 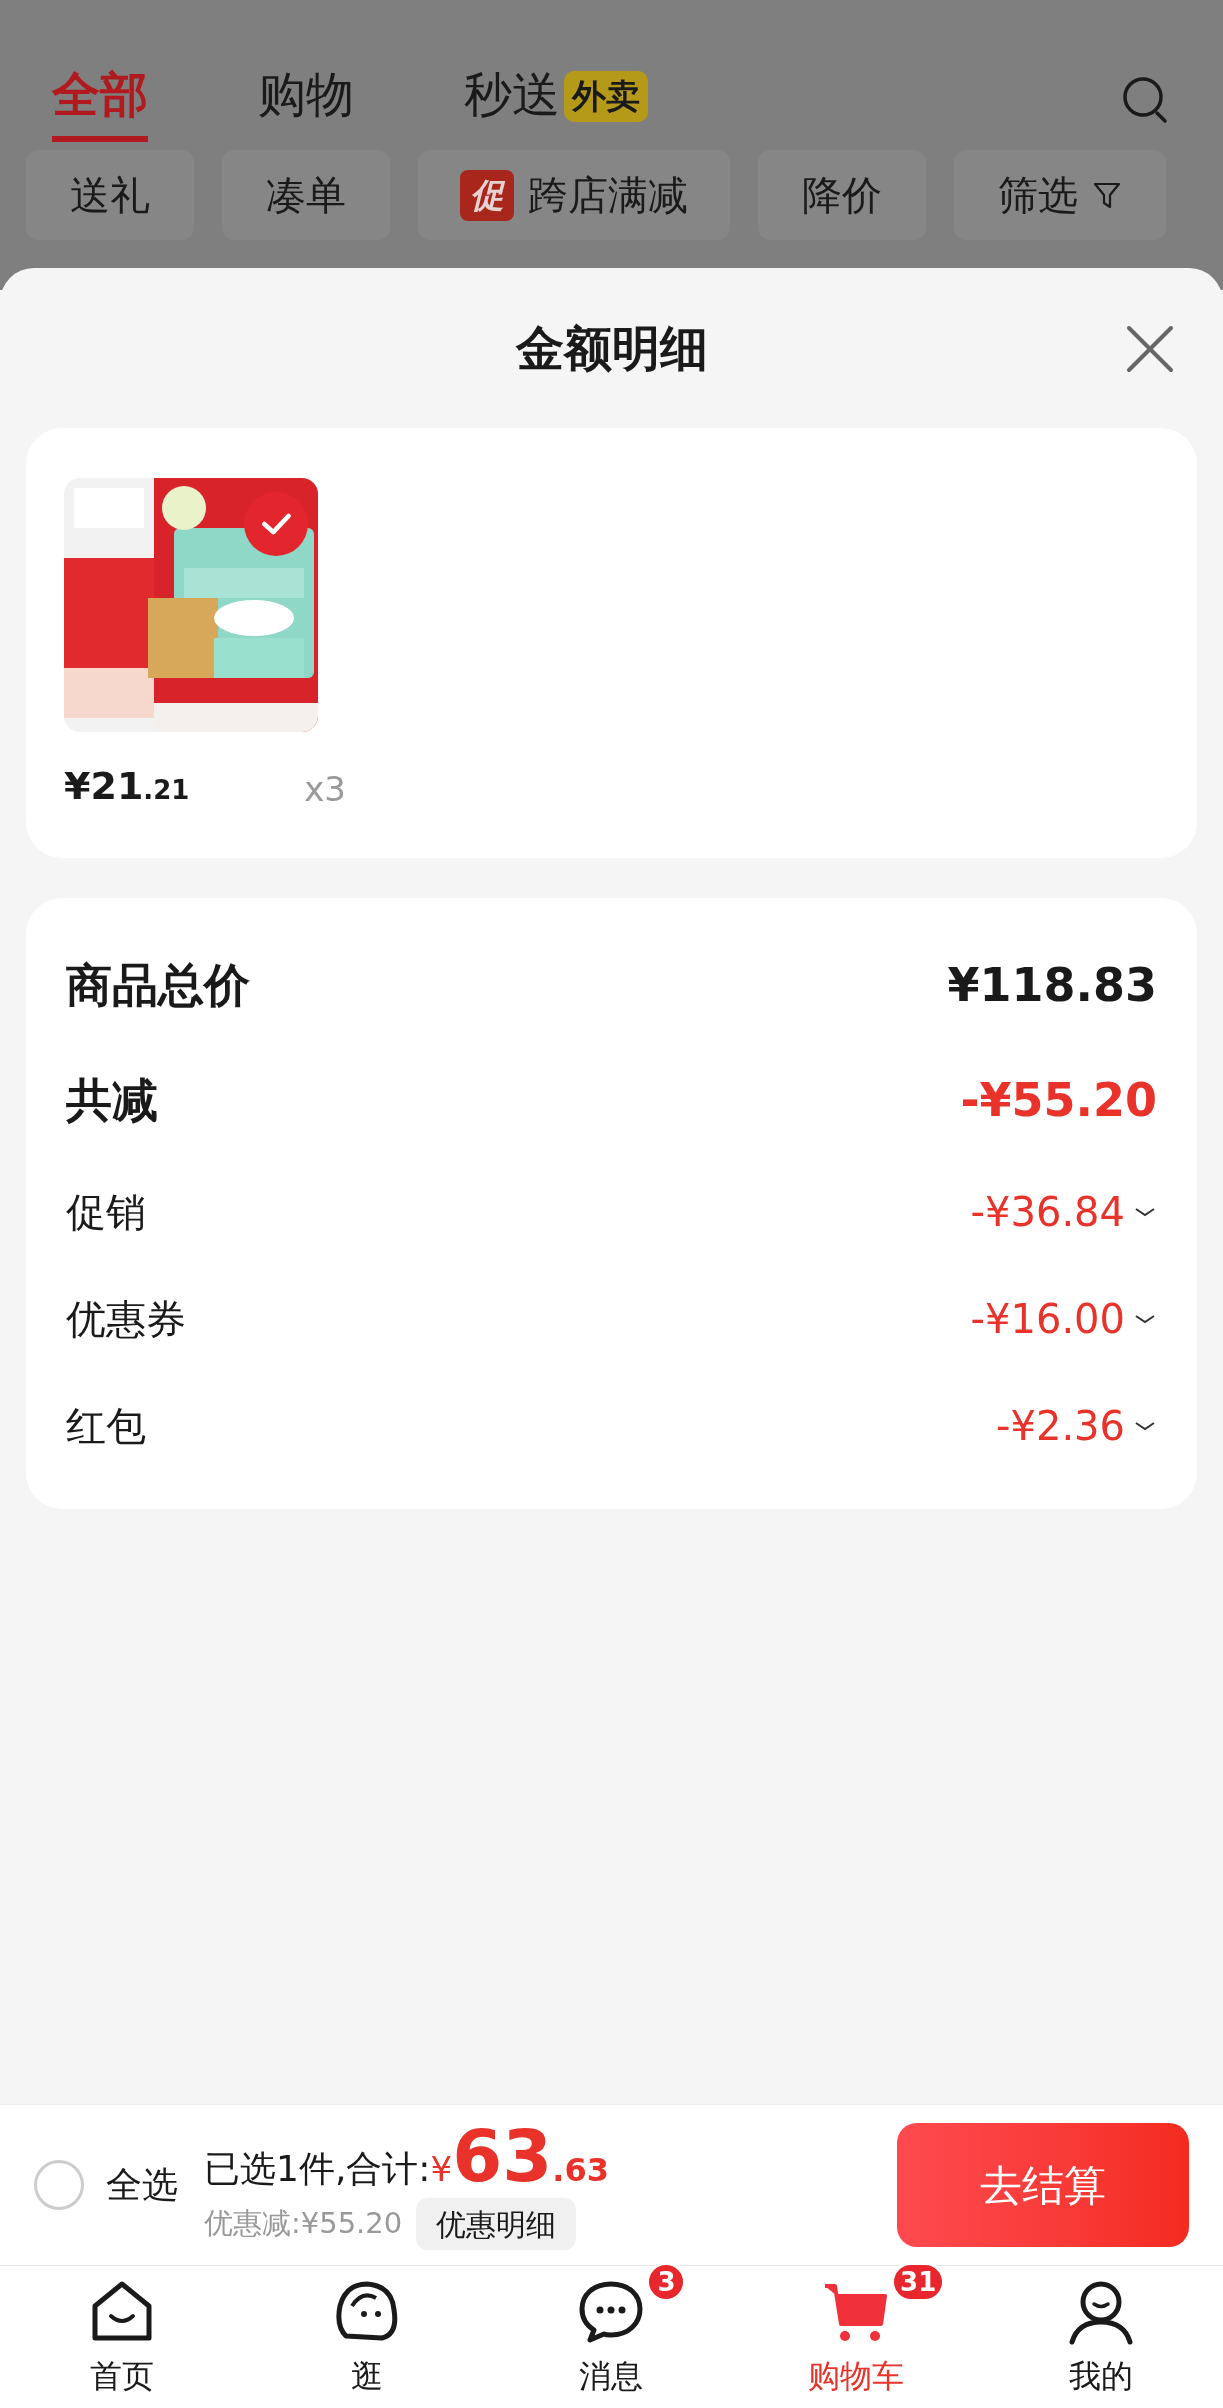 What do you see at coordinates (126, 1319) in the screenshot?
I see `summary-label: 优惠券` at bounding box center [126, 1319].